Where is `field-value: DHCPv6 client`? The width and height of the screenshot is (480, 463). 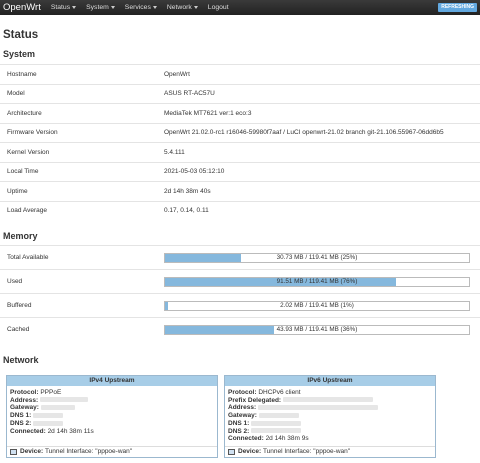
field-value: DHCPv6 client is located at coordinates (279, 392).